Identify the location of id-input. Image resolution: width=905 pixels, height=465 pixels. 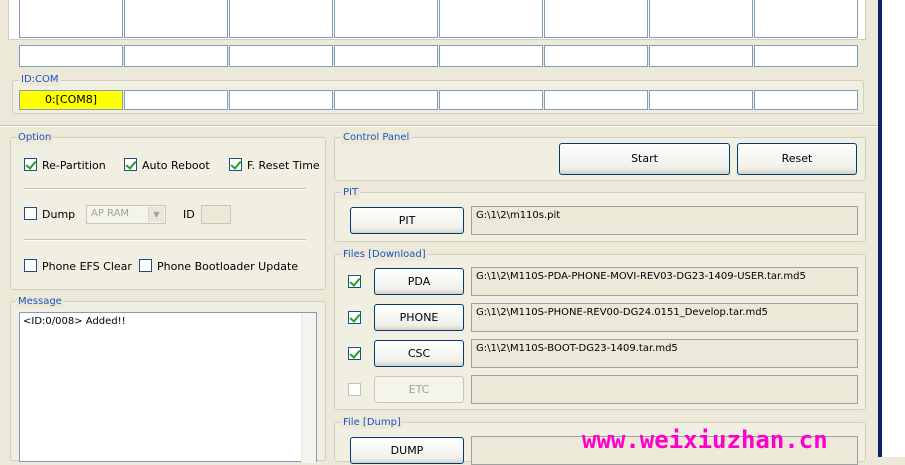
(216, 214).